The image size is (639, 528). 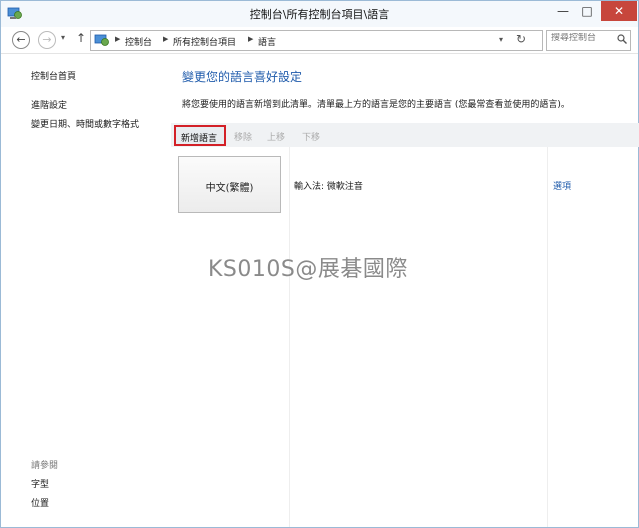 What do you see at coordinates (316, 40) in the screenshot?
I see `address-bar: ▶ 控制台 ▶ 所有控制台項目 ▶ 語言 ▾` at bounding box center [316, 40].